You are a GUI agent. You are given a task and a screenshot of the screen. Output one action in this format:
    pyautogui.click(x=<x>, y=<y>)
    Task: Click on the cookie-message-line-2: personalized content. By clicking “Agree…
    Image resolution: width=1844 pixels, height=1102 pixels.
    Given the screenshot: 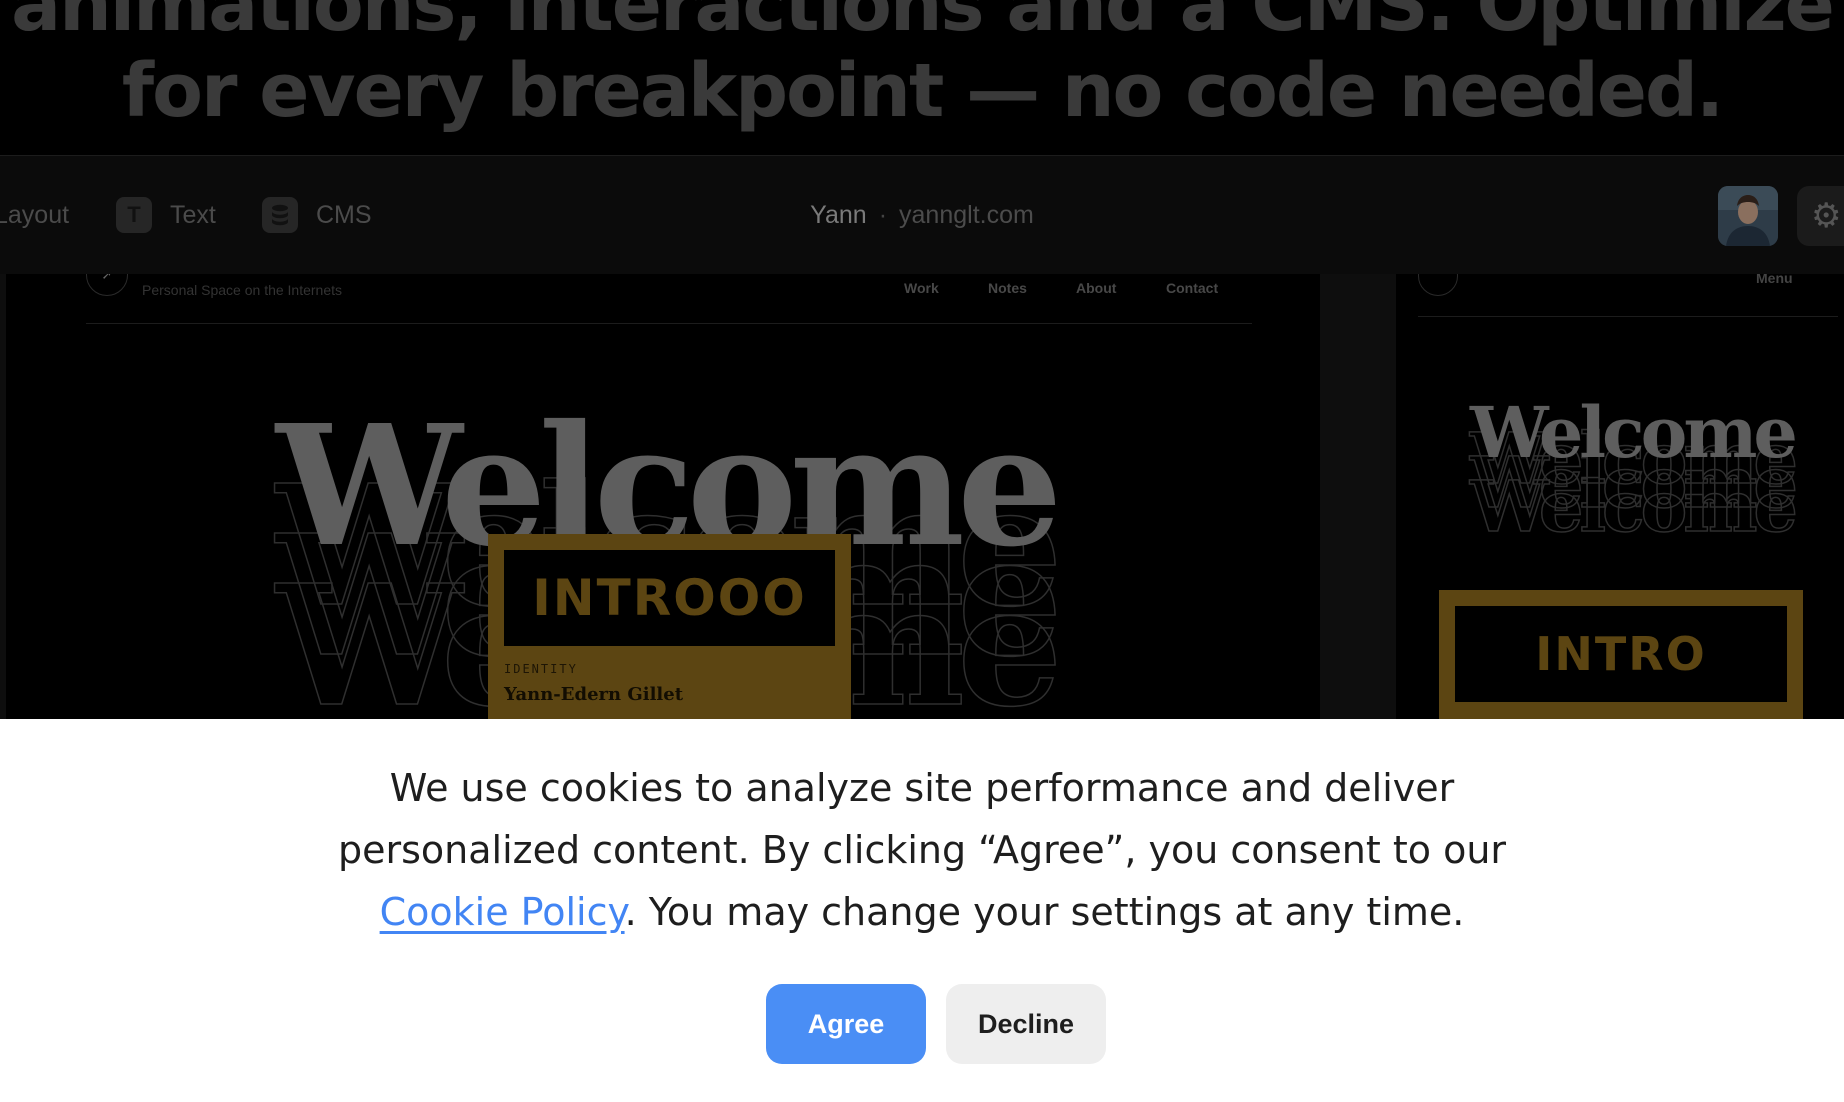 What is the action you would take?
    pyautogui.click(x=922, y=850)
    